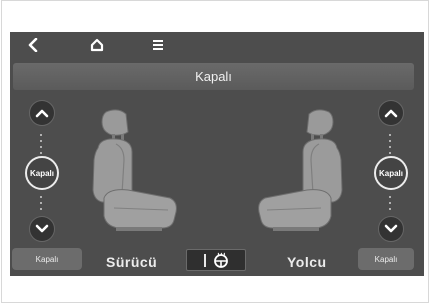  I want to click on passenger-level-indicator: Kapalı, so click(391, 173).